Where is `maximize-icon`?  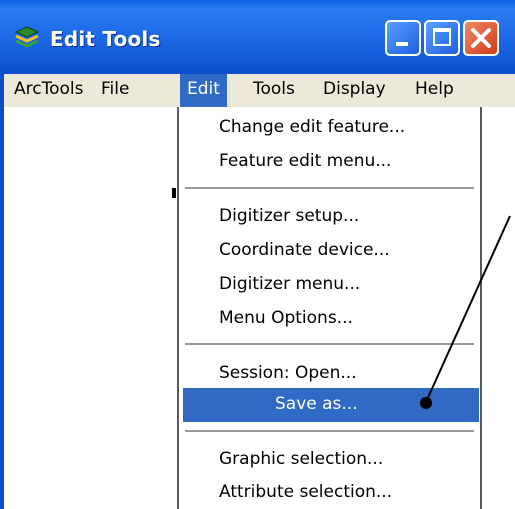
maximize-icon is located at coordinates (442, 37).